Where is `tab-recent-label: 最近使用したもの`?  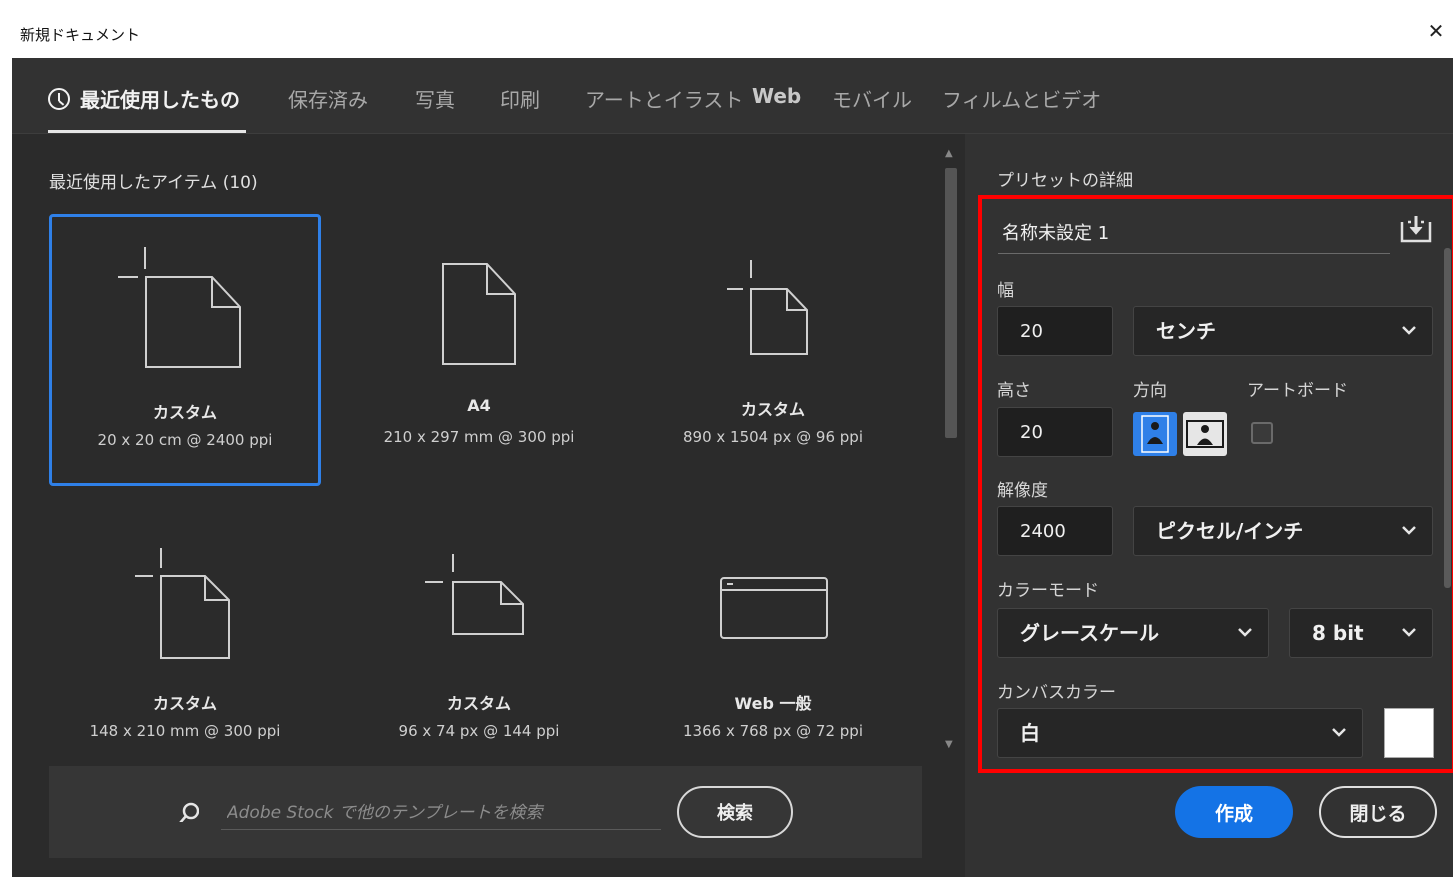
tab-recent-label: 最近使用したもの is located at coordinates (160, 100).